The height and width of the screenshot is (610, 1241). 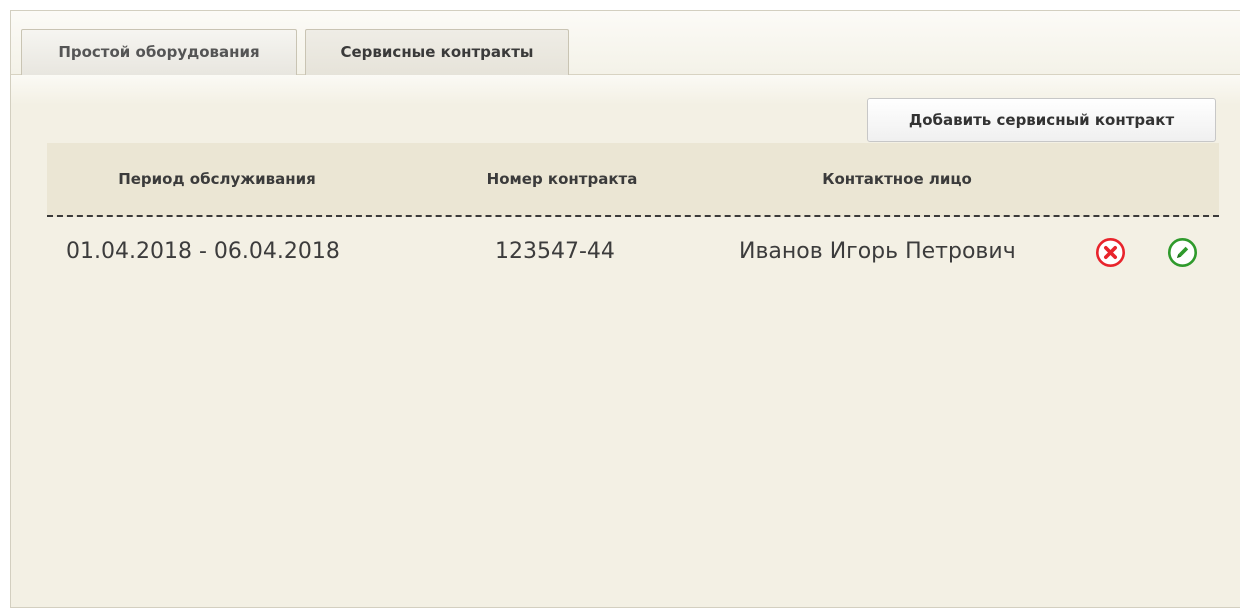 What do you see at coordinates (1110, 252) in the screenshot?
I see `delete-icon` at bounding box center [1110, 252].